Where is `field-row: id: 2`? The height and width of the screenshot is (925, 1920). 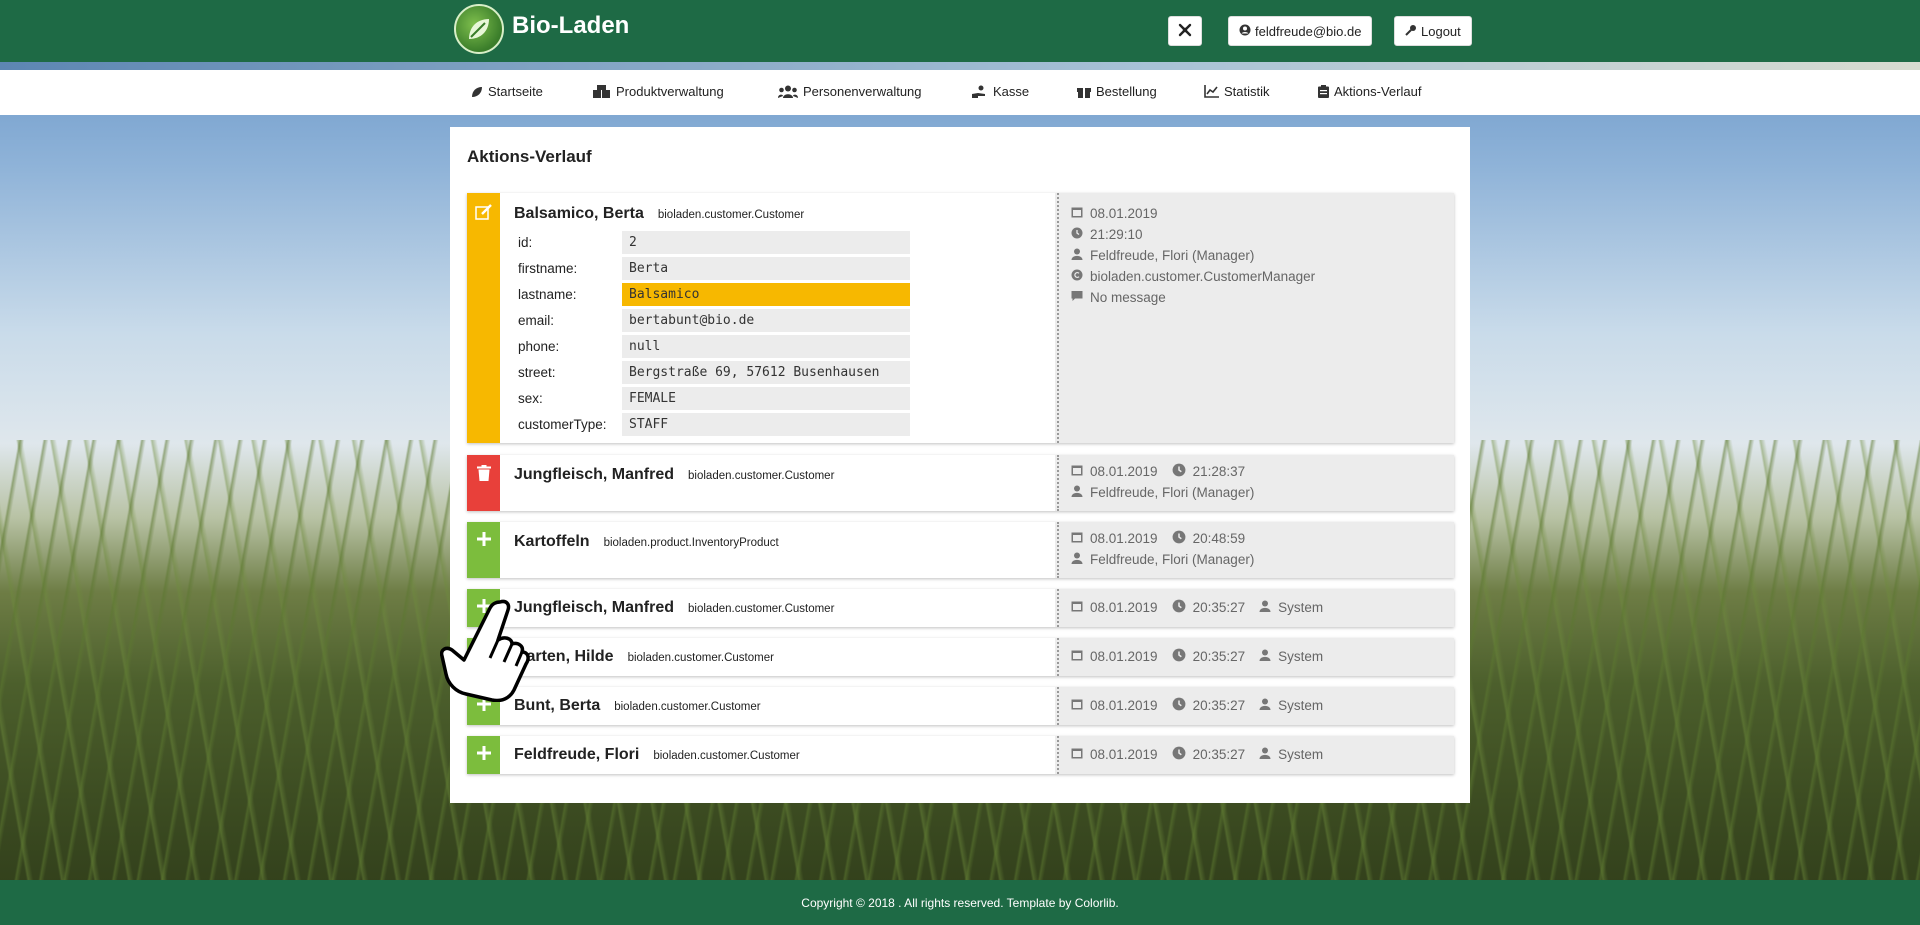
field-row: id: 2 is located at coordinates (714, 242).